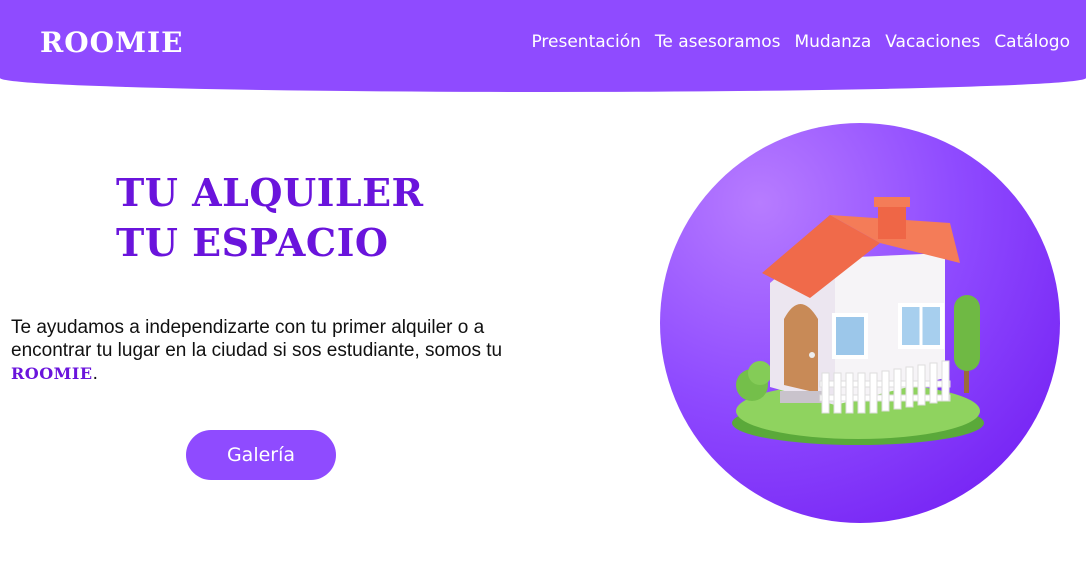 The image size is (1086, 577). I want to click on nav-item-mudanza: Mudanza, so click(832, 42).